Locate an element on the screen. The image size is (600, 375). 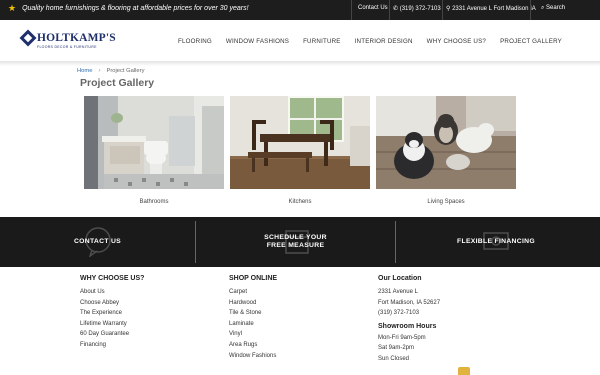
footer-link-lifetime-warranty: Lifetime Warranty is located at coordinates (112, 324).